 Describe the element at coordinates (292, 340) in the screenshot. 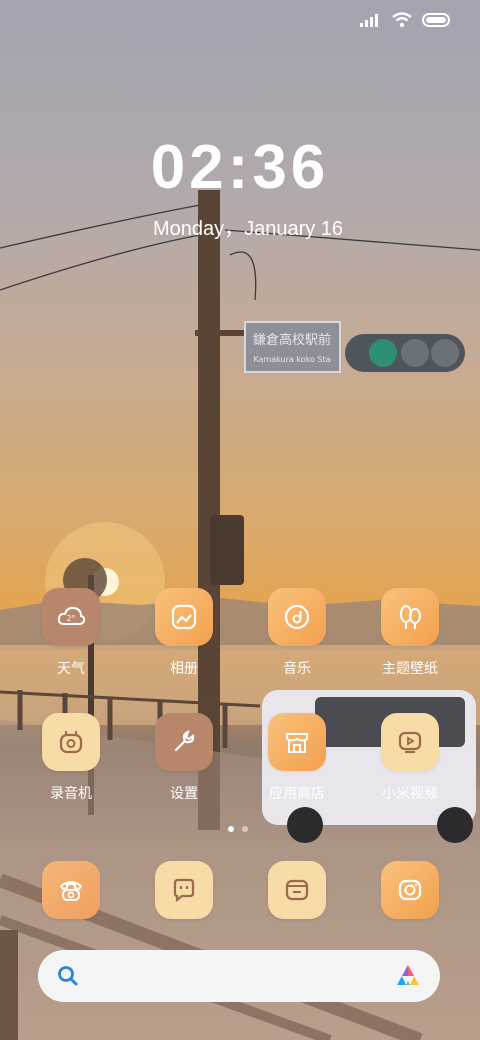

I see `station-sign: 鎌倉高校駅前` at that location.